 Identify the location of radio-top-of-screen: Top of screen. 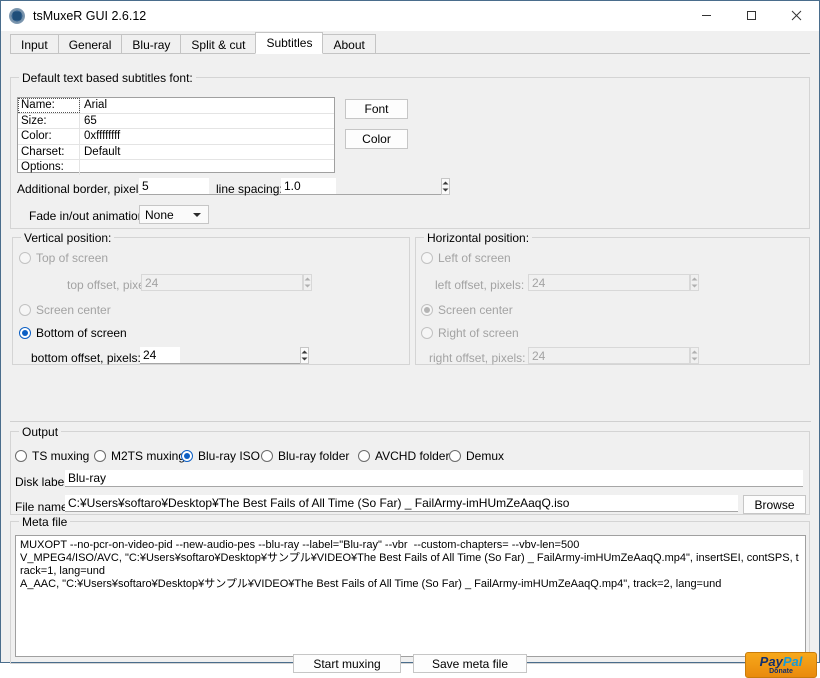
(63, 258).